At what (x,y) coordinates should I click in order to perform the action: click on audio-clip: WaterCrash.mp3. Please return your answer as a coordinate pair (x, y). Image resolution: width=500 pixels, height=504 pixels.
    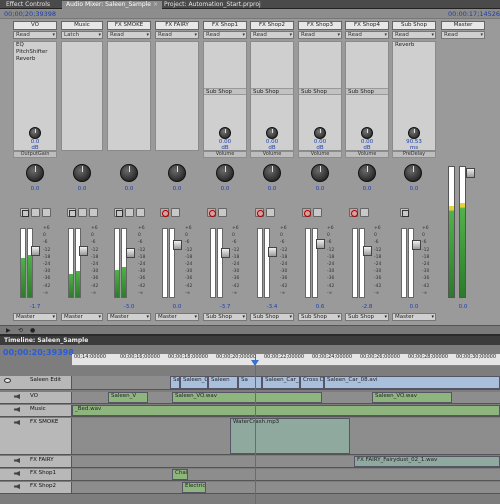
    Looking at the image, I should click on (290, 436).